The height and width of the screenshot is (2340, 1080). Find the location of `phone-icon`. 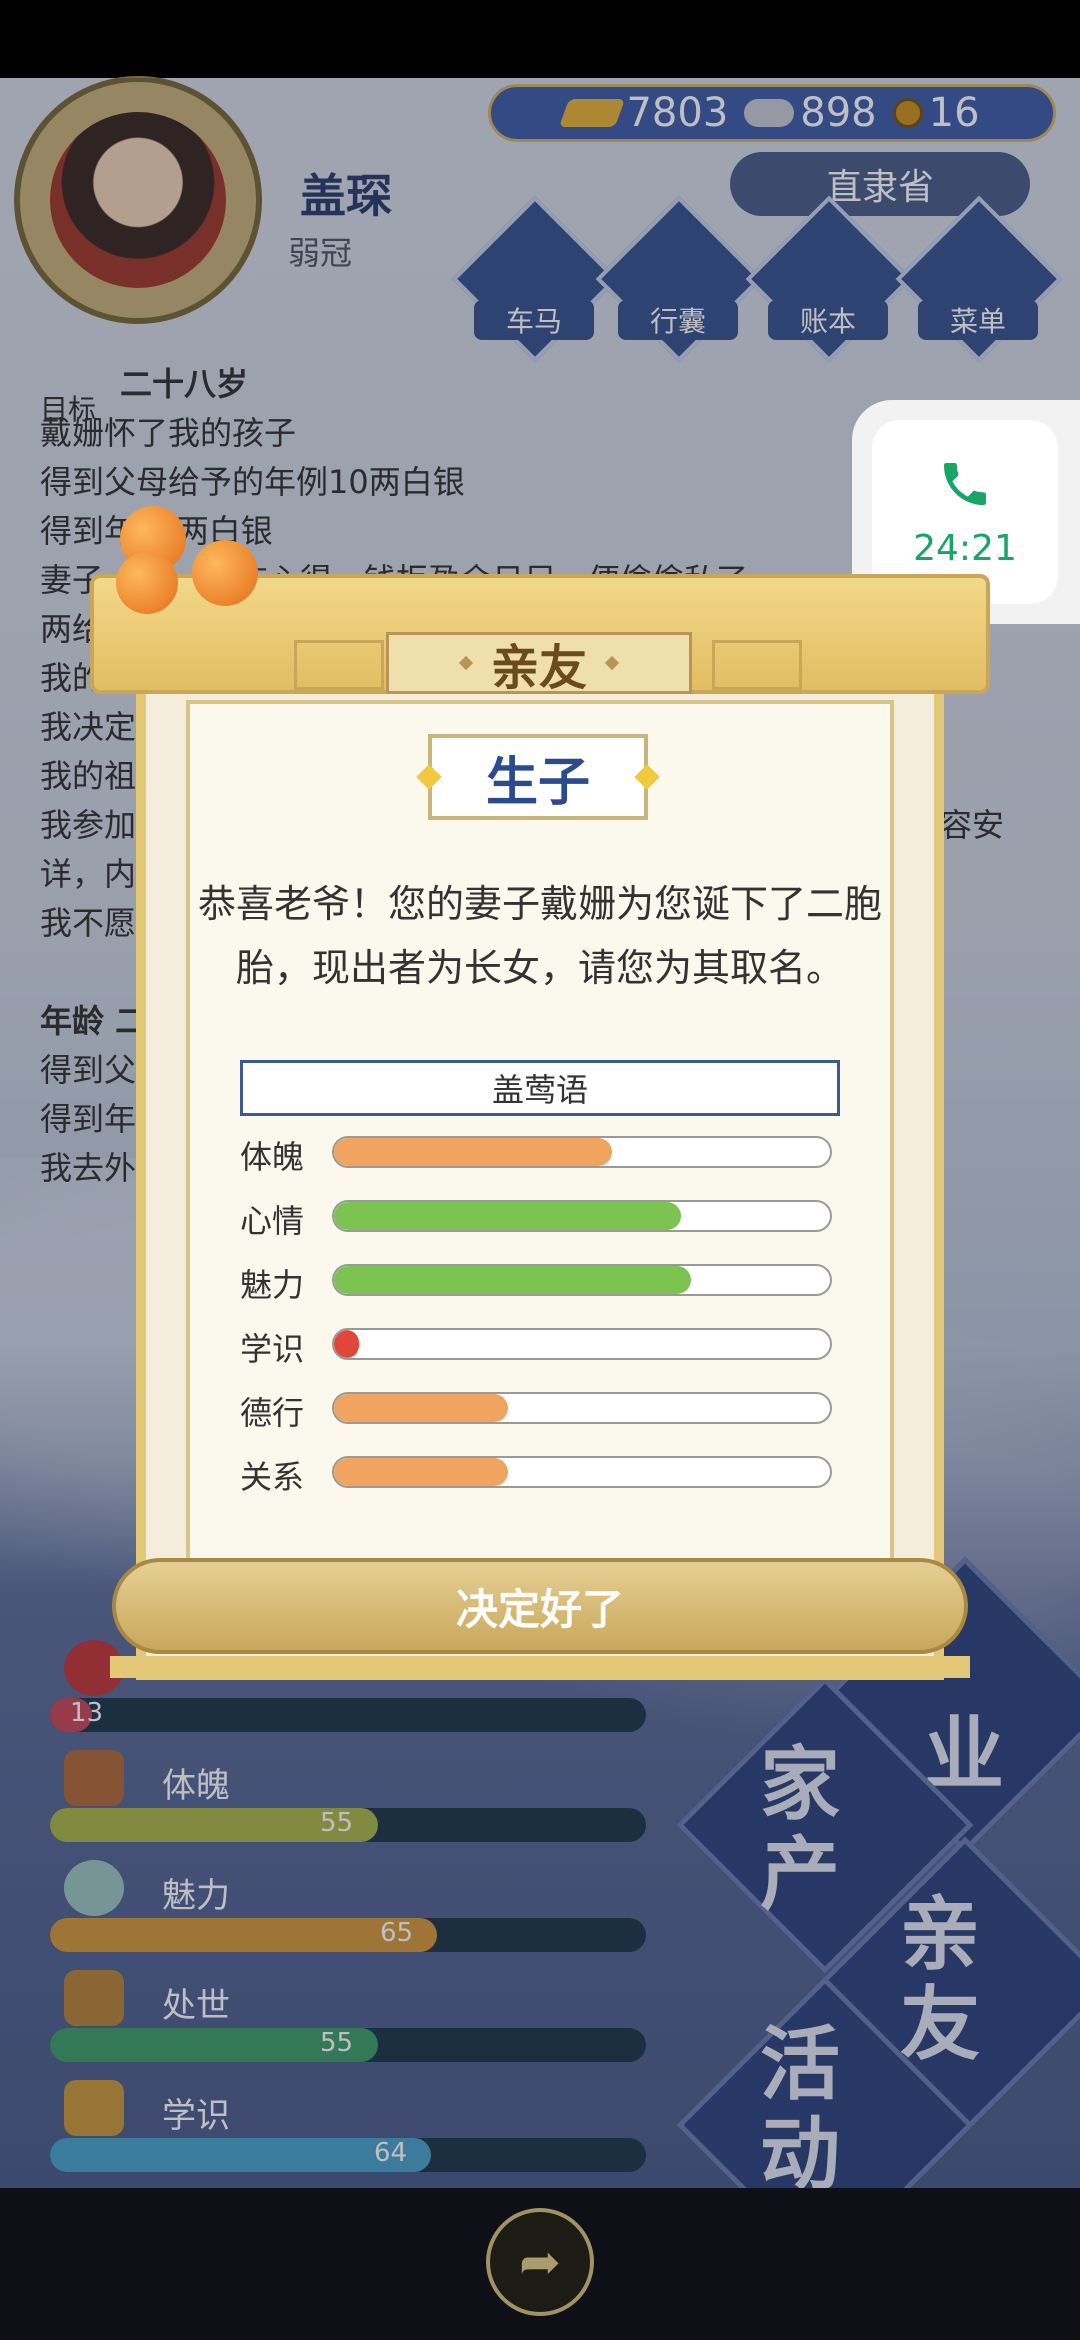

phone-icon is located at coordinates (965, 486).